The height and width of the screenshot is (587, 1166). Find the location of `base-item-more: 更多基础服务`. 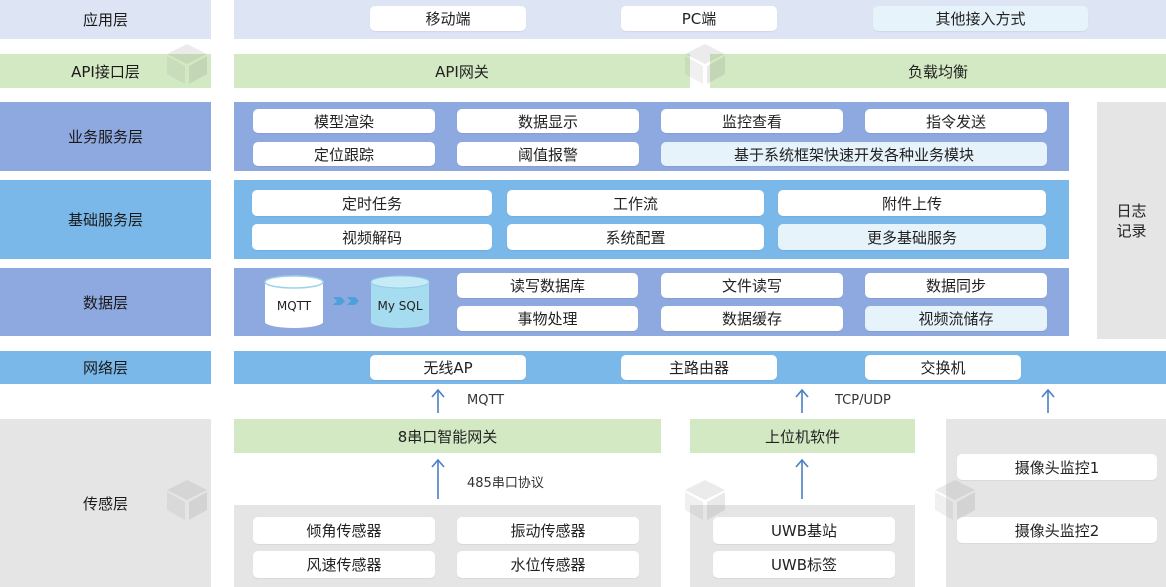

base-item-more: 更多基础服务 is located at coordinates (912, 237).